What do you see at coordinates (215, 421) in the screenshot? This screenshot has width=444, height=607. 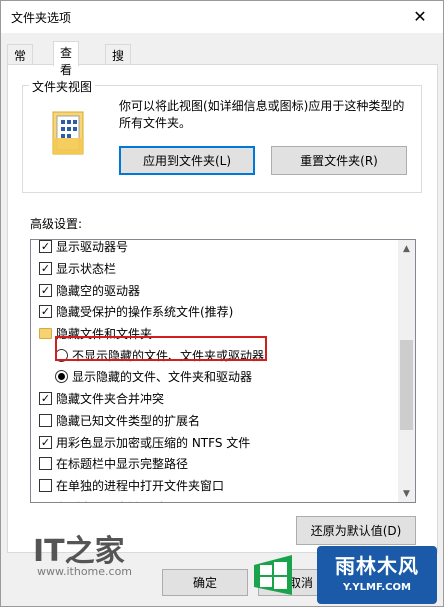 I see `advanced-setting-item: 隐藏已知文件类型的扩展名` at bounding box center [215, 421].